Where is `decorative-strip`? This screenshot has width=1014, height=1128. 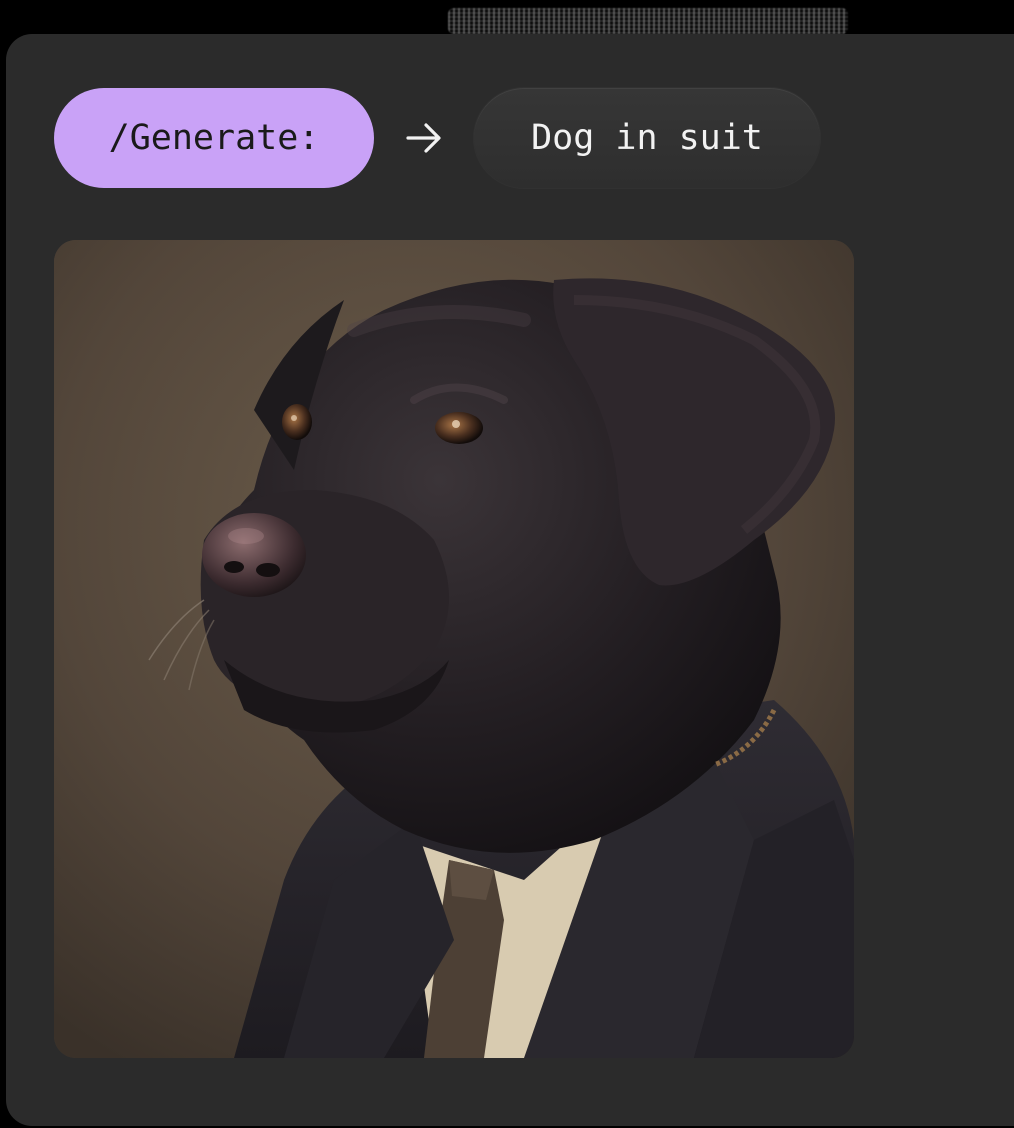
decorative-strip is located at coordinates (648, 21).